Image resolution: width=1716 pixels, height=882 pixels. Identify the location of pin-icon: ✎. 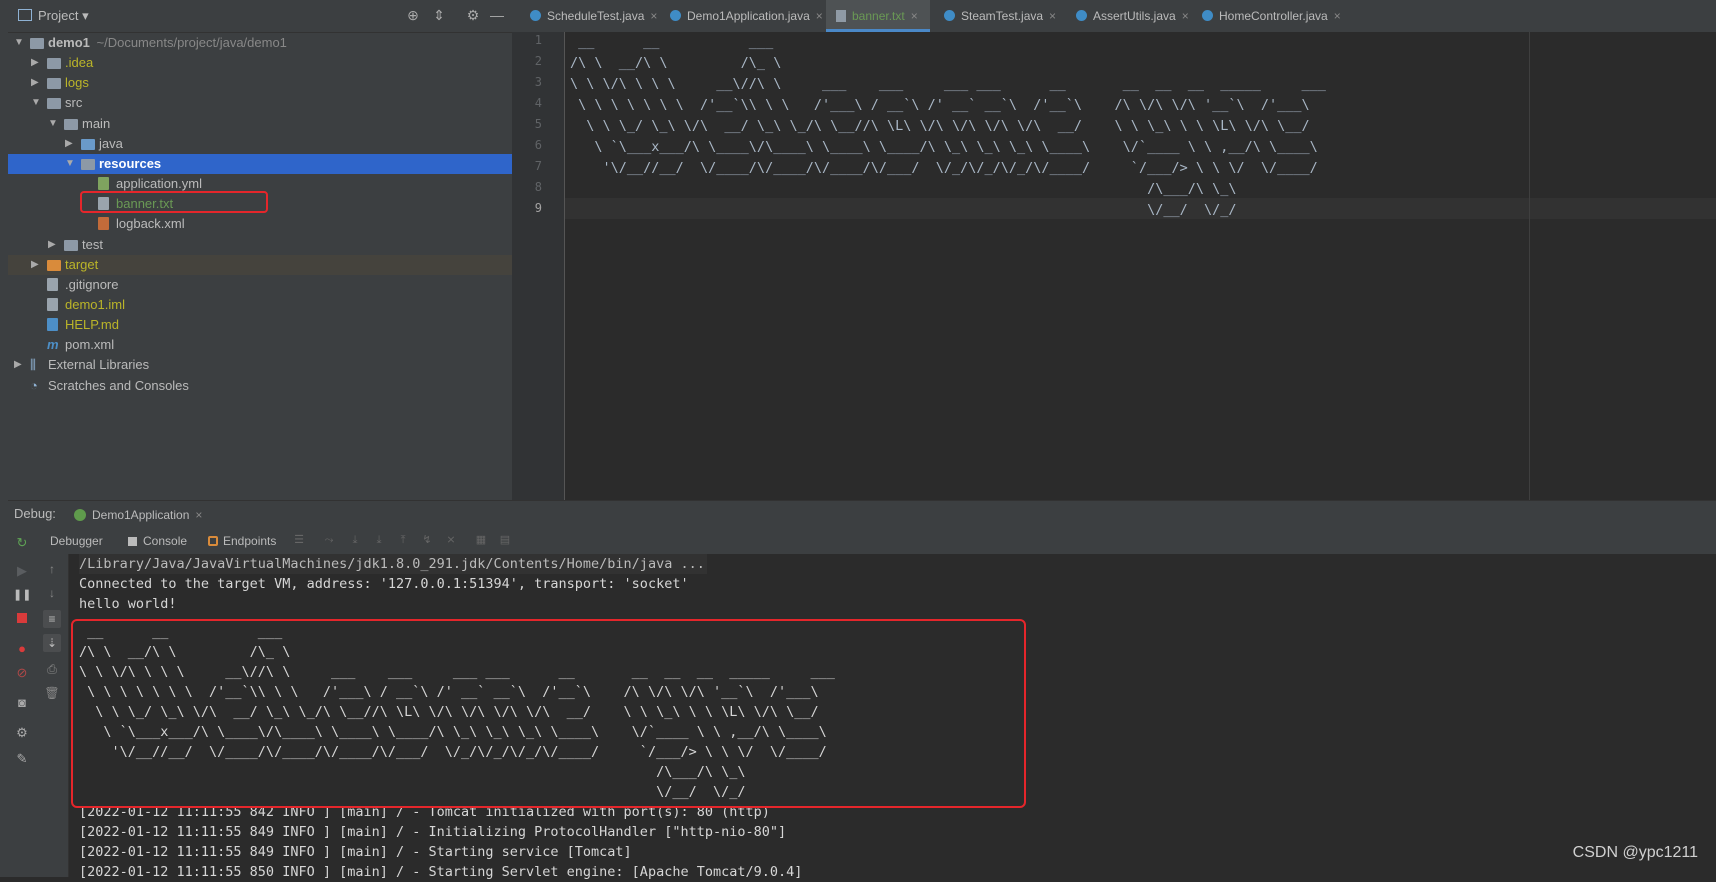
(22, 759).